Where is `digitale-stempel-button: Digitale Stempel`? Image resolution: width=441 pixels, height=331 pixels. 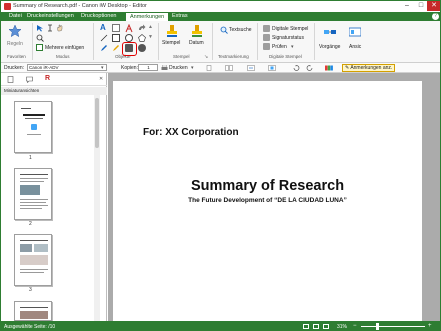 digitale-stempel-button: Digitale Stempel is located at coordinates (290, 29).